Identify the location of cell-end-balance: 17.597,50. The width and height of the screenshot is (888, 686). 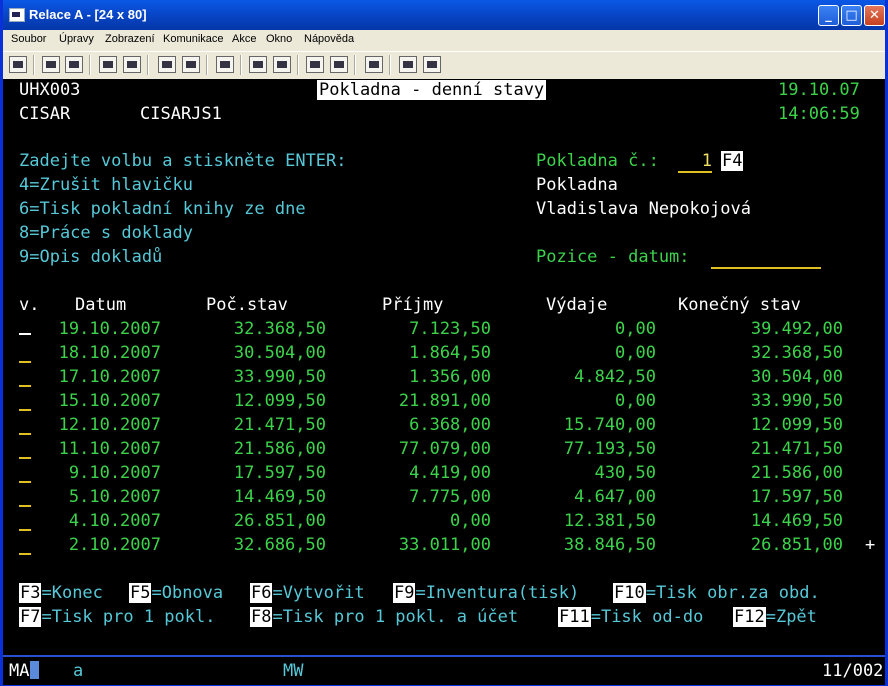
(796, 497).